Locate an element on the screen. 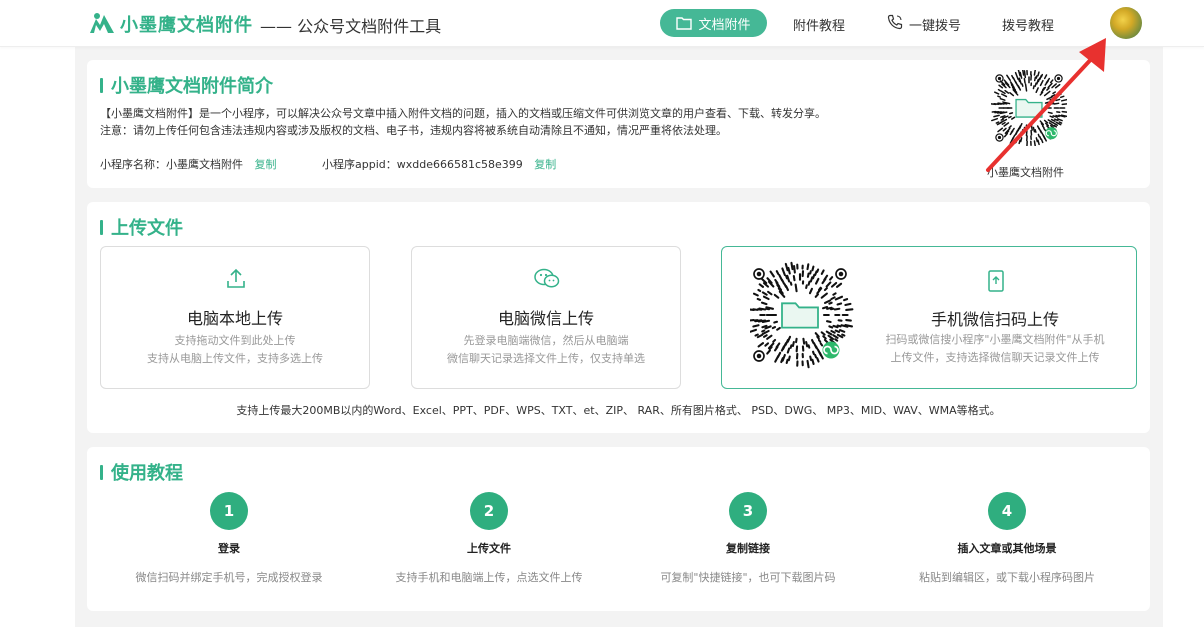  user-avatar is located at coordinates (1126, 23).